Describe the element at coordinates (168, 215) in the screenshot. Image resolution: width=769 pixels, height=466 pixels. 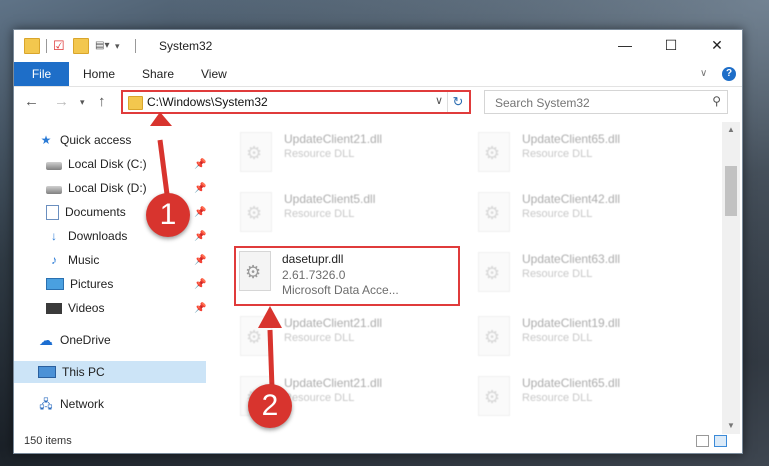
I see `step-1-callout: 1` at that location.